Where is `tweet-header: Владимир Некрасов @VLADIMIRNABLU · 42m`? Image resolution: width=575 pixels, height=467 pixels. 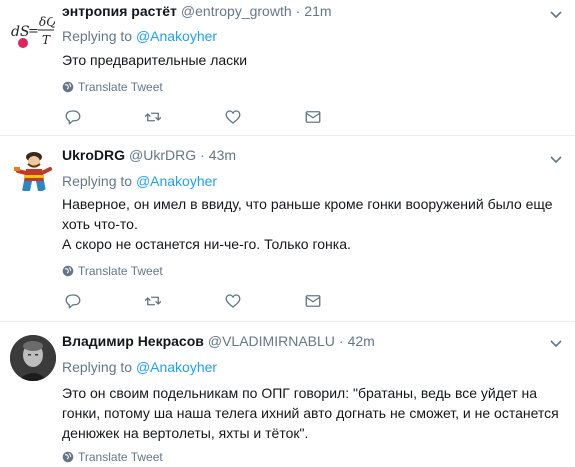
tweet-header: Владимир Некрасов @VLADIMIRNABLU · 42m is located at coordinates (218, 343).